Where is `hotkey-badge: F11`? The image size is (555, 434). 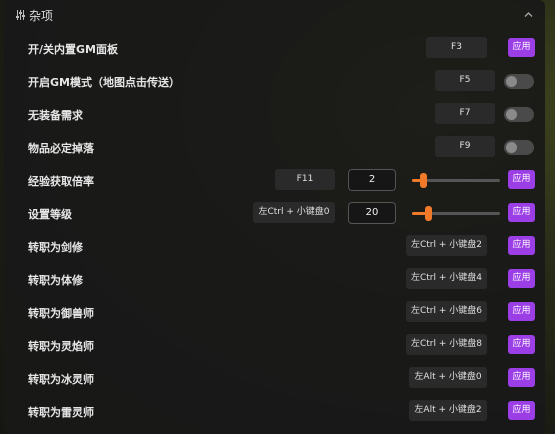 hotkey-badge: F11 is located at coordinates (305, 179).